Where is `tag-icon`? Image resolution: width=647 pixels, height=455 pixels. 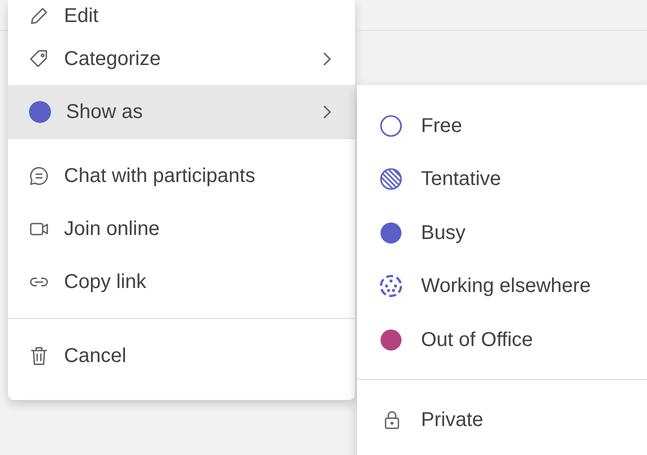 tag-icon is located at coordinates (39, 59).